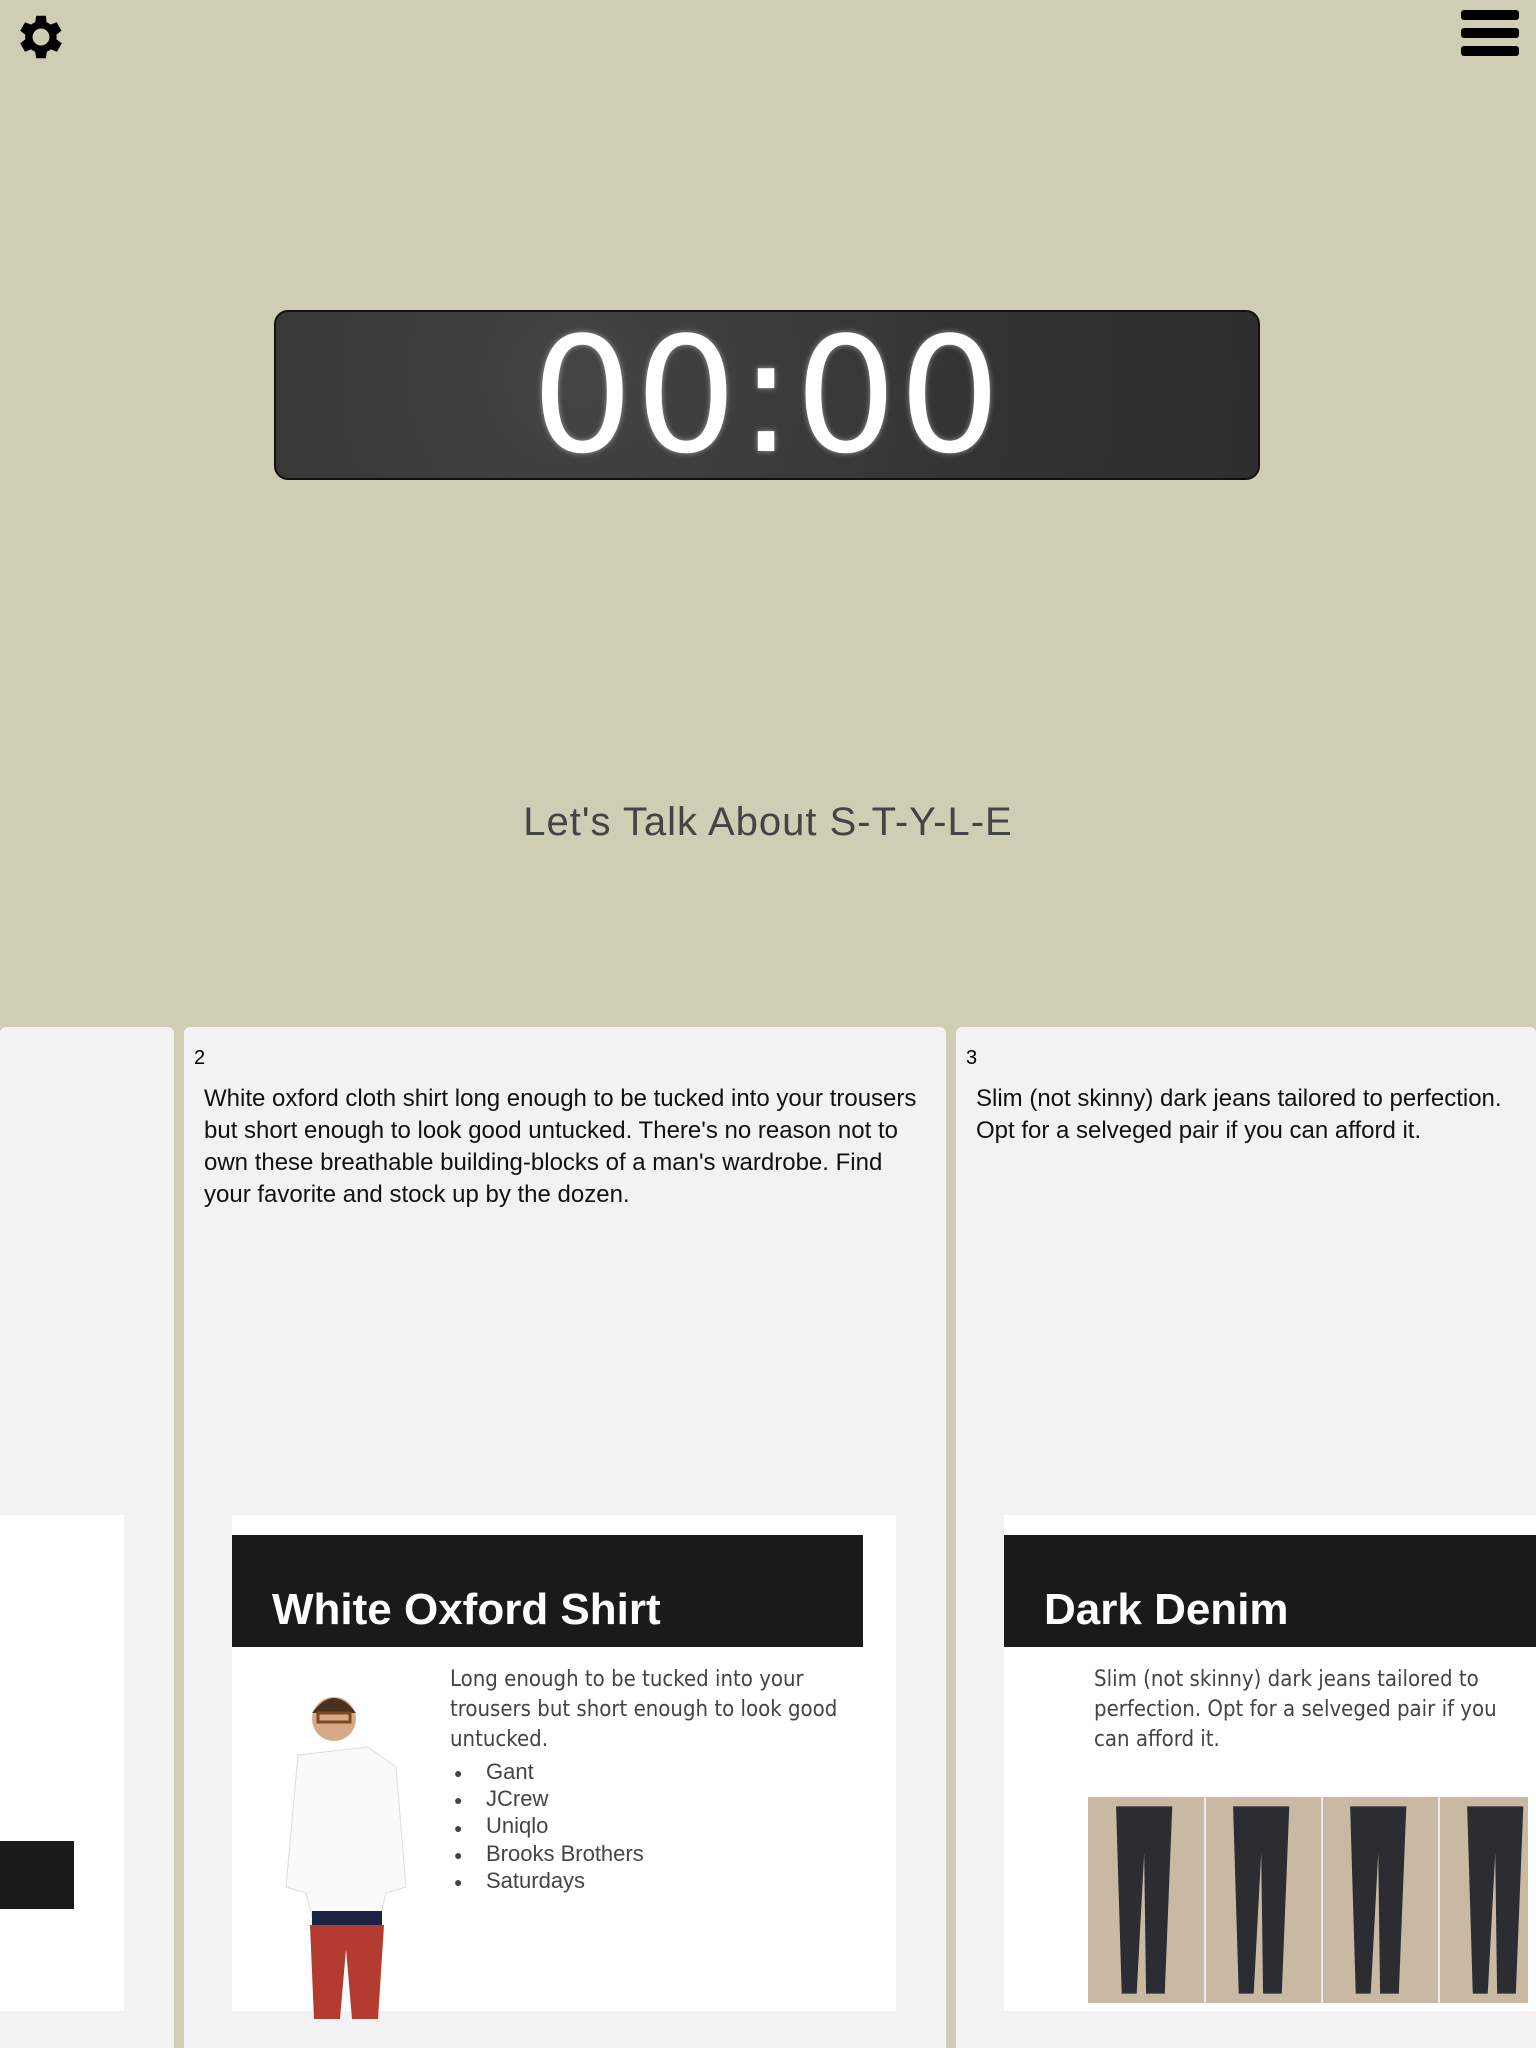 Image resolution: width=1536 pixels, height=2048 pixels. What do you see at coordinates (549, 1854) in the screenshot?
I see `brand-item: Brooks Brothers` at bounding box center [549, 1854].